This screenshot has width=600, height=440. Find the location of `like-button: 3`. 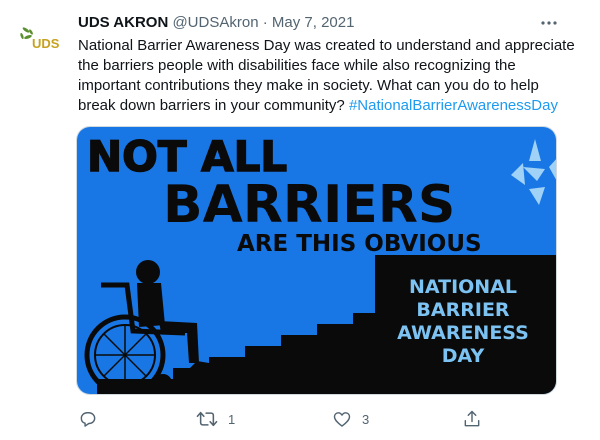

like-button: 3 is located at coordinates (350, 419).